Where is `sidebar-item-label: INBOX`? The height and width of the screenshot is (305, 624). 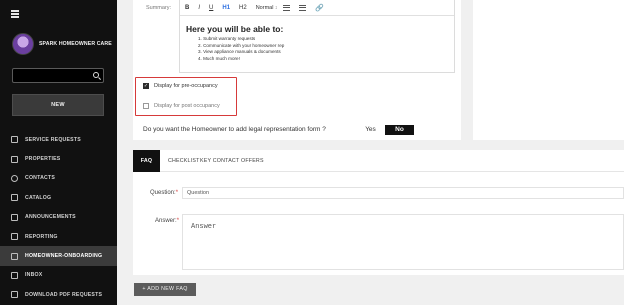 sidebar-item-label: INBOX is located at coordinates (34, 275).